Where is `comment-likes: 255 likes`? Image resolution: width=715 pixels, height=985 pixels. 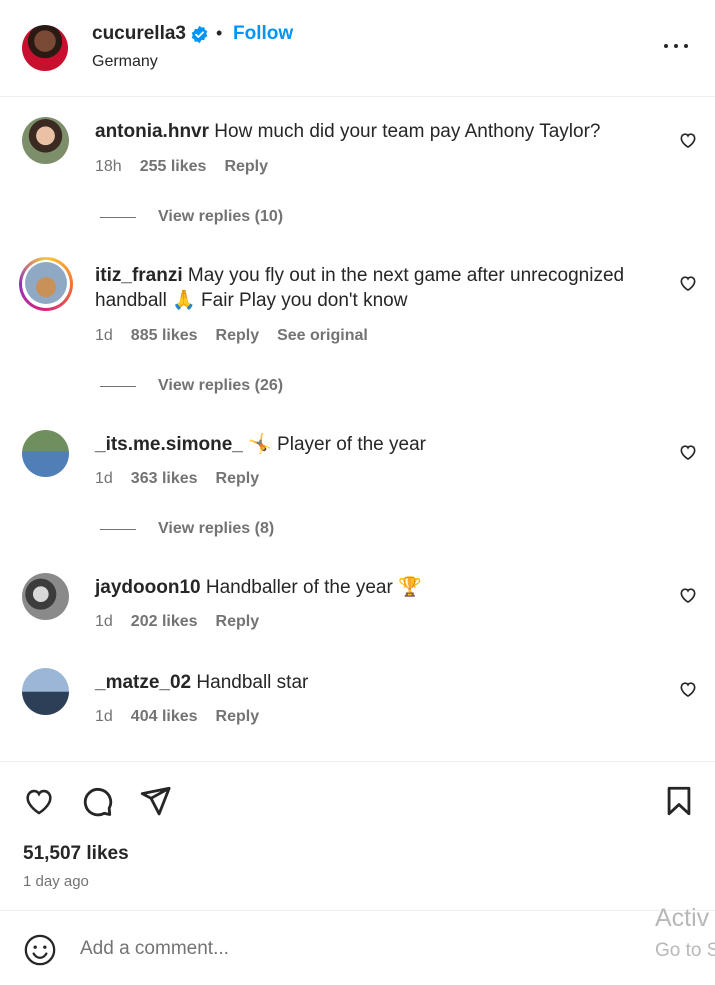
comment-likes: 255 likes is located at coordinates (173, 167).